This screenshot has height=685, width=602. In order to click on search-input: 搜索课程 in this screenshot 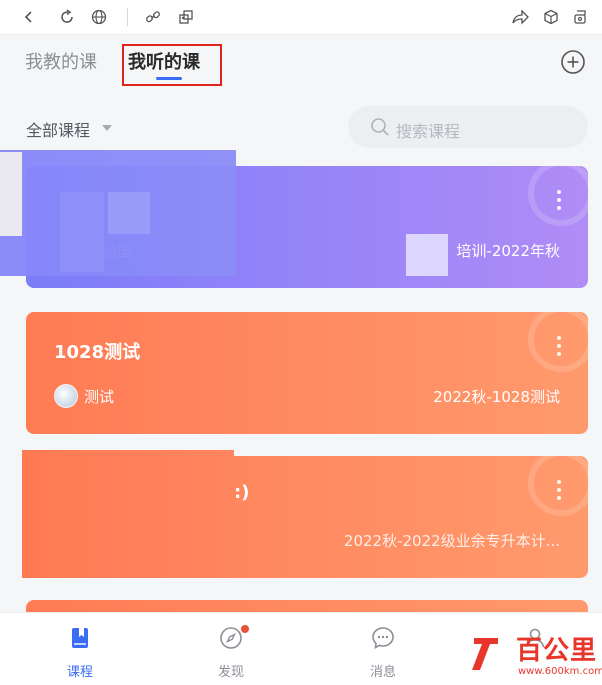, I will do `click(468, 127)`.